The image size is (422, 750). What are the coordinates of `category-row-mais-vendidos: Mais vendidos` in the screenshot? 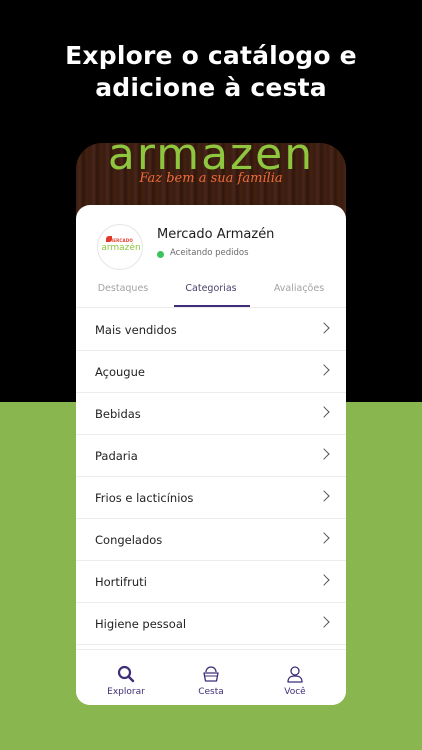 It's located at (211, 330).